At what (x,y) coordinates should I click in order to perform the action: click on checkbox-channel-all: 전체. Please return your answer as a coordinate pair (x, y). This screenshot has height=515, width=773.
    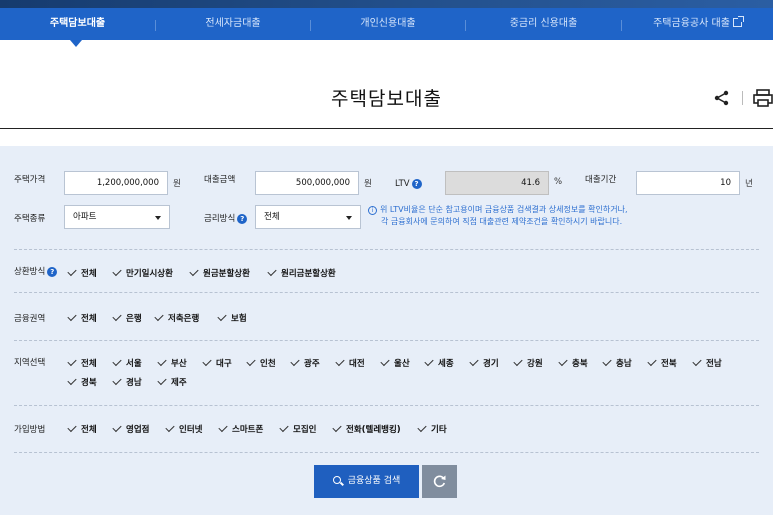
    Looking at the image, I should click on (82, 428).